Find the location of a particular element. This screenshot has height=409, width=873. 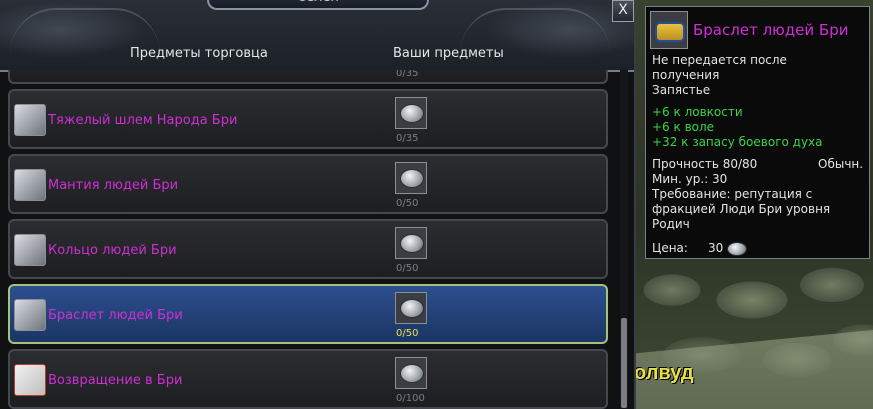

list-item: Возвращение в Бри 0/100 is located at coordinates (308, 379).